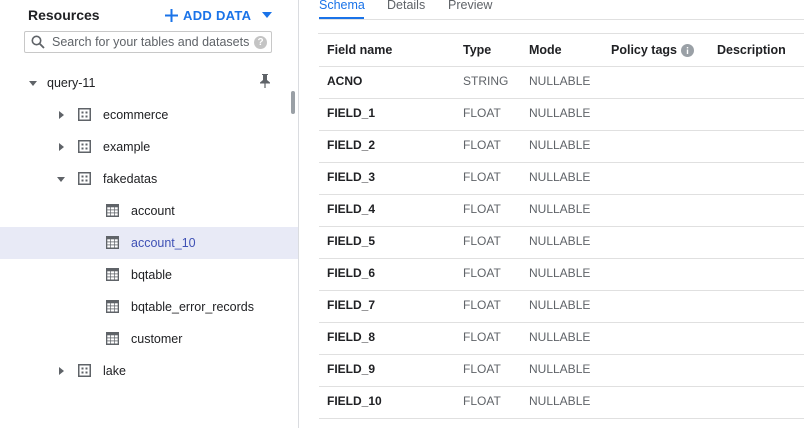  Describe the element at coordinates (342, 6) in the screenshot. I see `tab-schema: Schema` at that location.